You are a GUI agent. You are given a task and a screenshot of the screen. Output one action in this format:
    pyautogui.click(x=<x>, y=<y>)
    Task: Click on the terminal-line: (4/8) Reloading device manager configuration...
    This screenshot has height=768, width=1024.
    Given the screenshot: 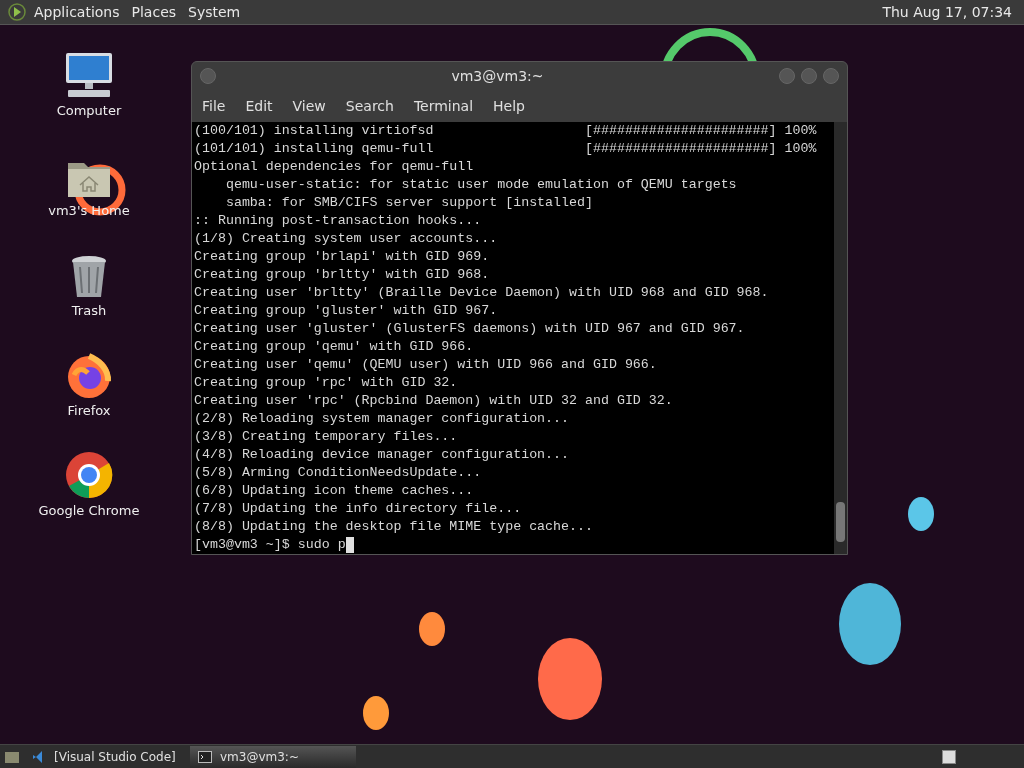 What is the action you would take?
    pyautogui.click(x=382, y=455)
    